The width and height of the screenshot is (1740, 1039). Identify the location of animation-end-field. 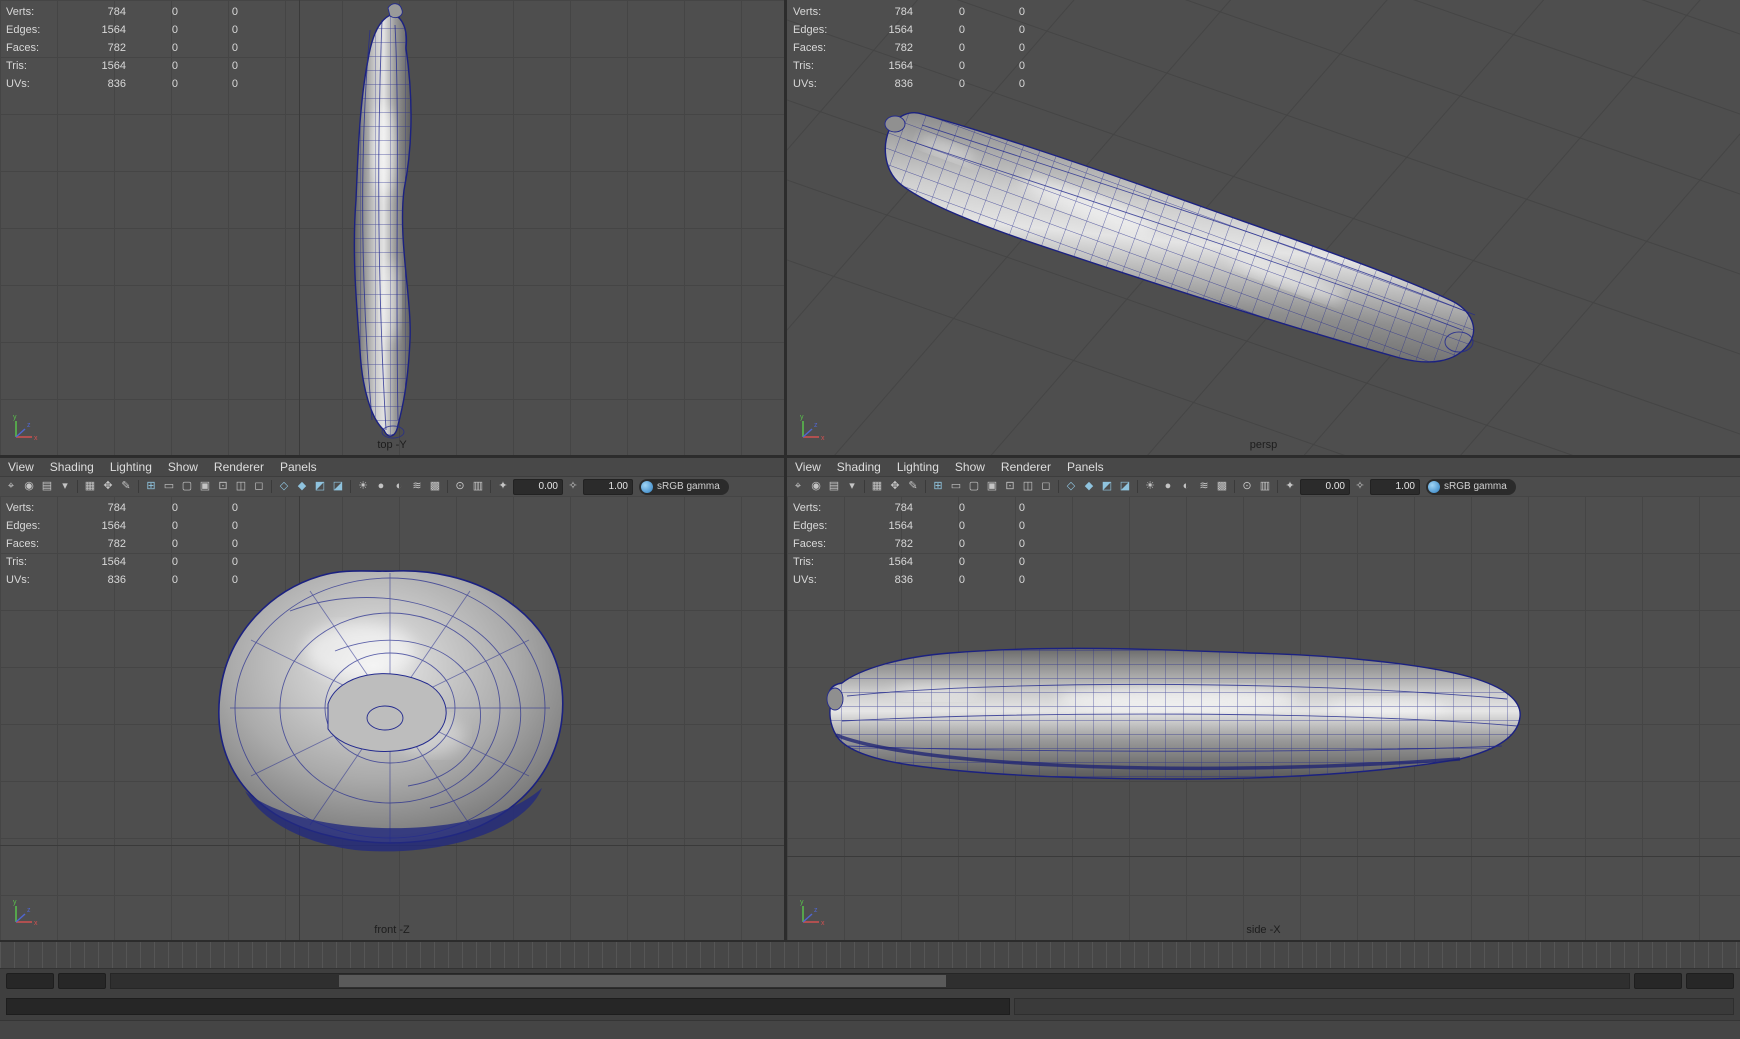
(1658, 981).